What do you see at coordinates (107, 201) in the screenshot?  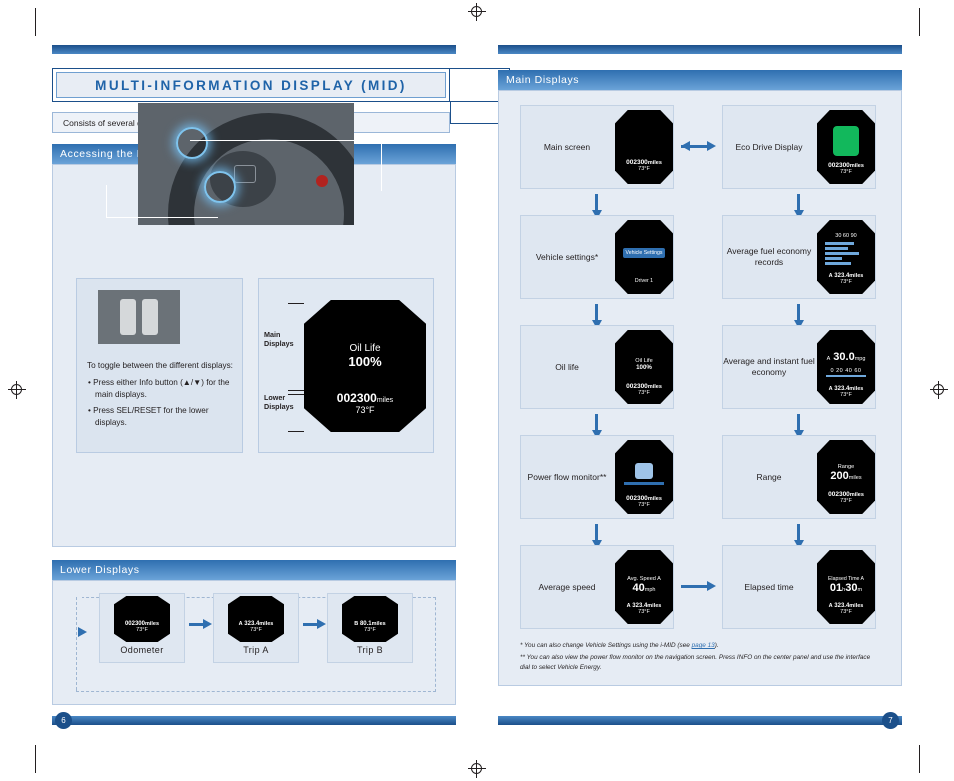 I see `callout-leader-bottom-vert` at bounding box center [107, 201].